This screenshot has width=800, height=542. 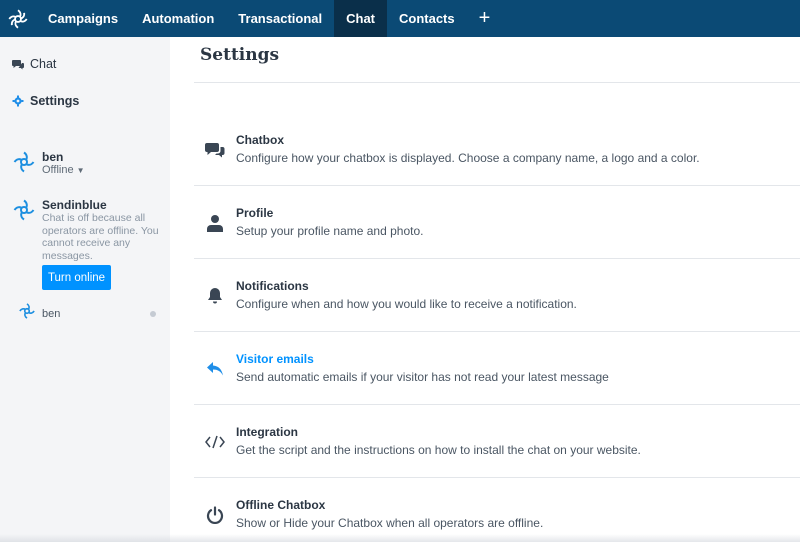 What do you see at coordinates (360, 18) in the screenshot?
I see `nav-chat: Chat` at bounding box center [360, 18].